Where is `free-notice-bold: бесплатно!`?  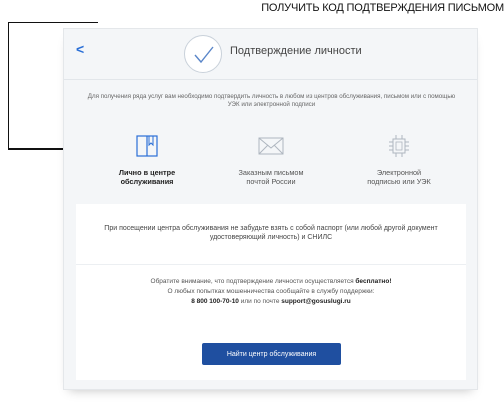
free-notice-bold: бесплатно! is located at coordinates (373, 281).